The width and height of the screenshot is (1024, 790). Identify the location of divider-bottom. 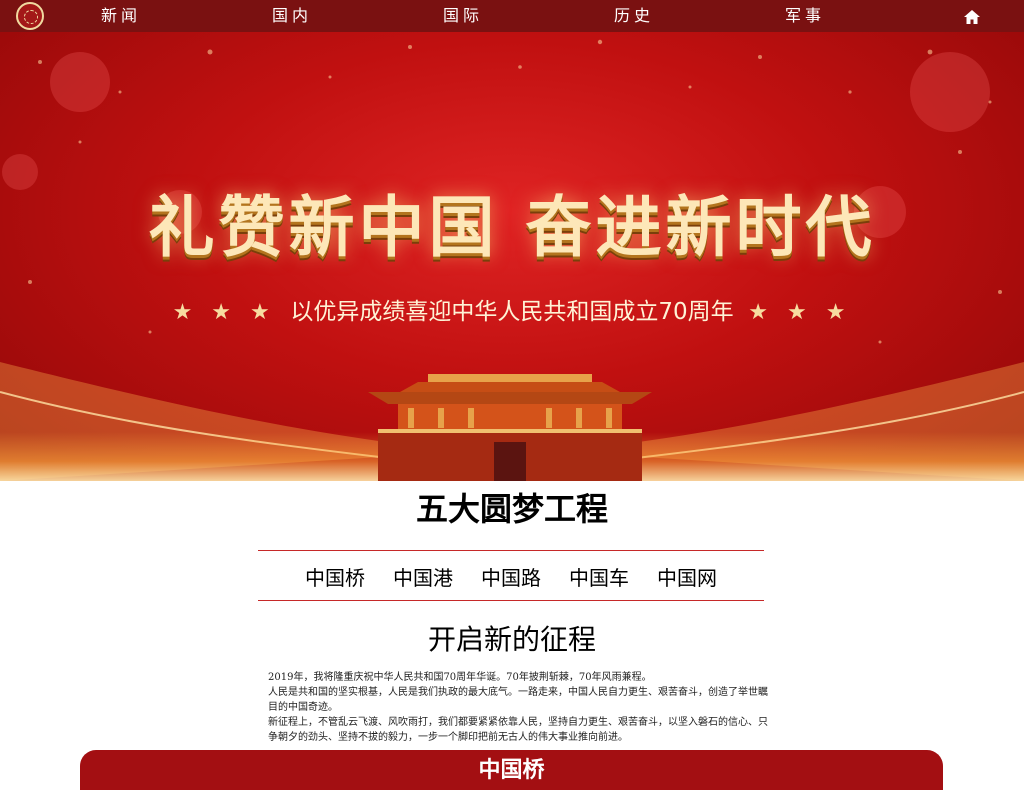
(511, 600).